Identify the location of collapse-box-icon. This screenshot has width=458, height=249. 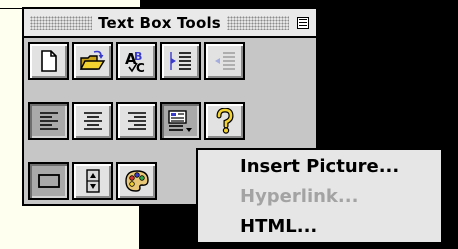
(303, 22).